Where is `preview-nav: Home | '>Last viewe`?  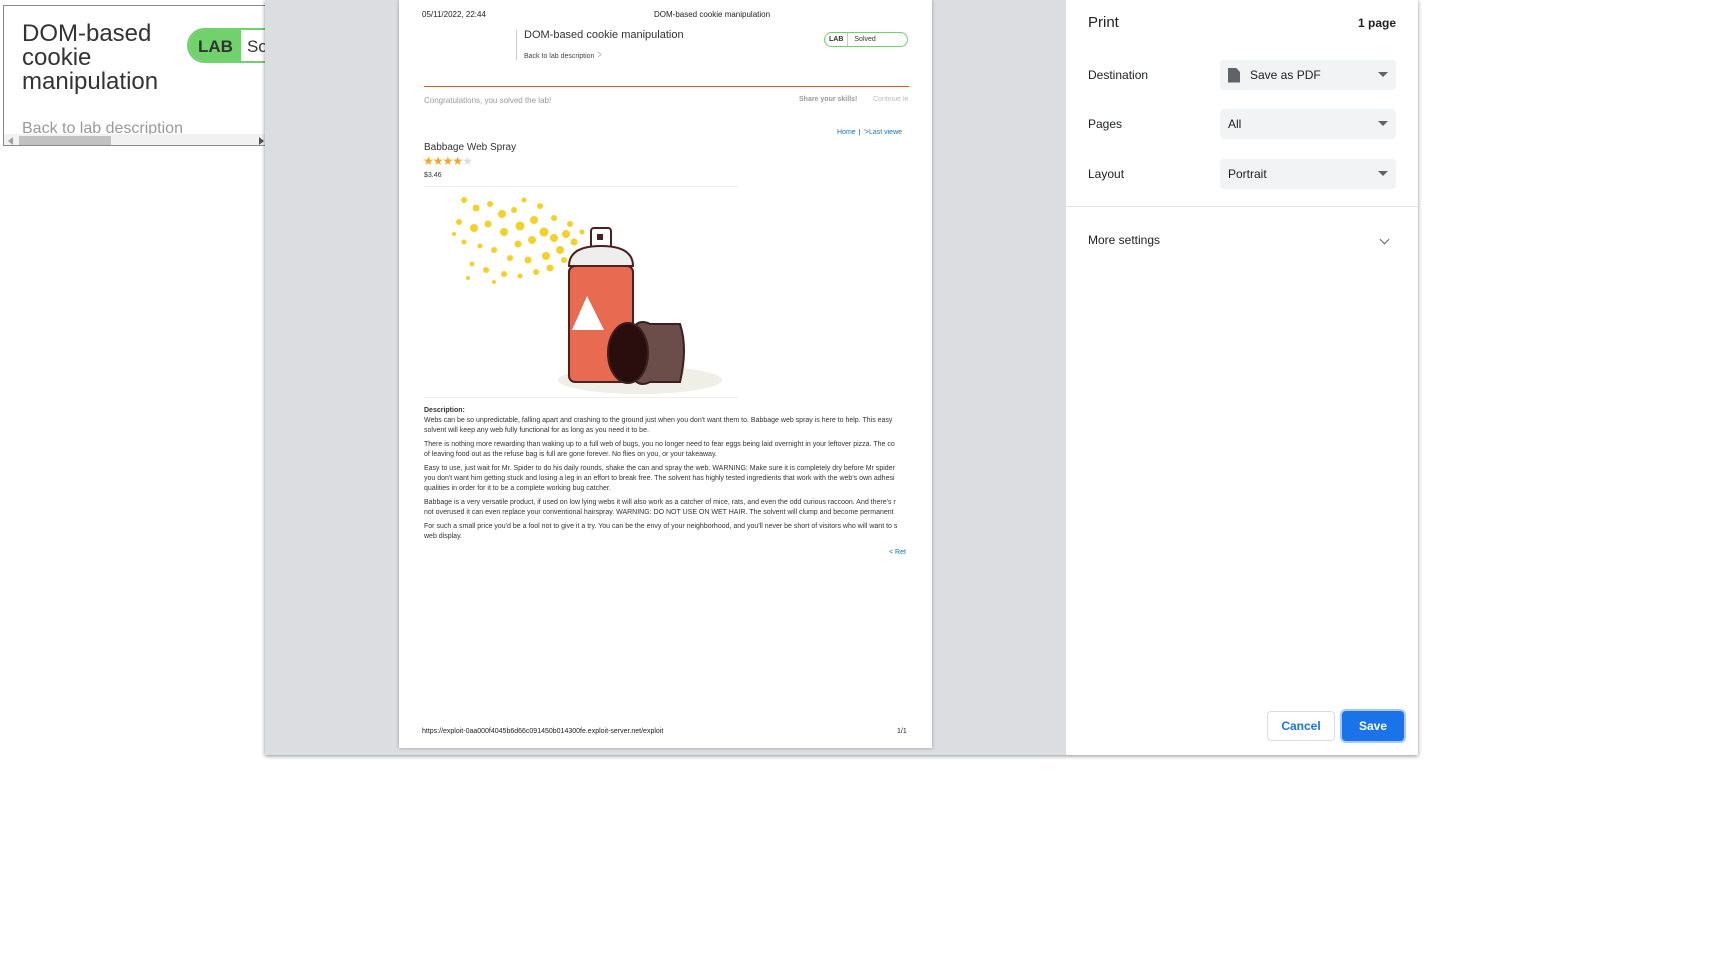
preview-nav: Home | '>Last viewe is located at coordinates (873, 132).